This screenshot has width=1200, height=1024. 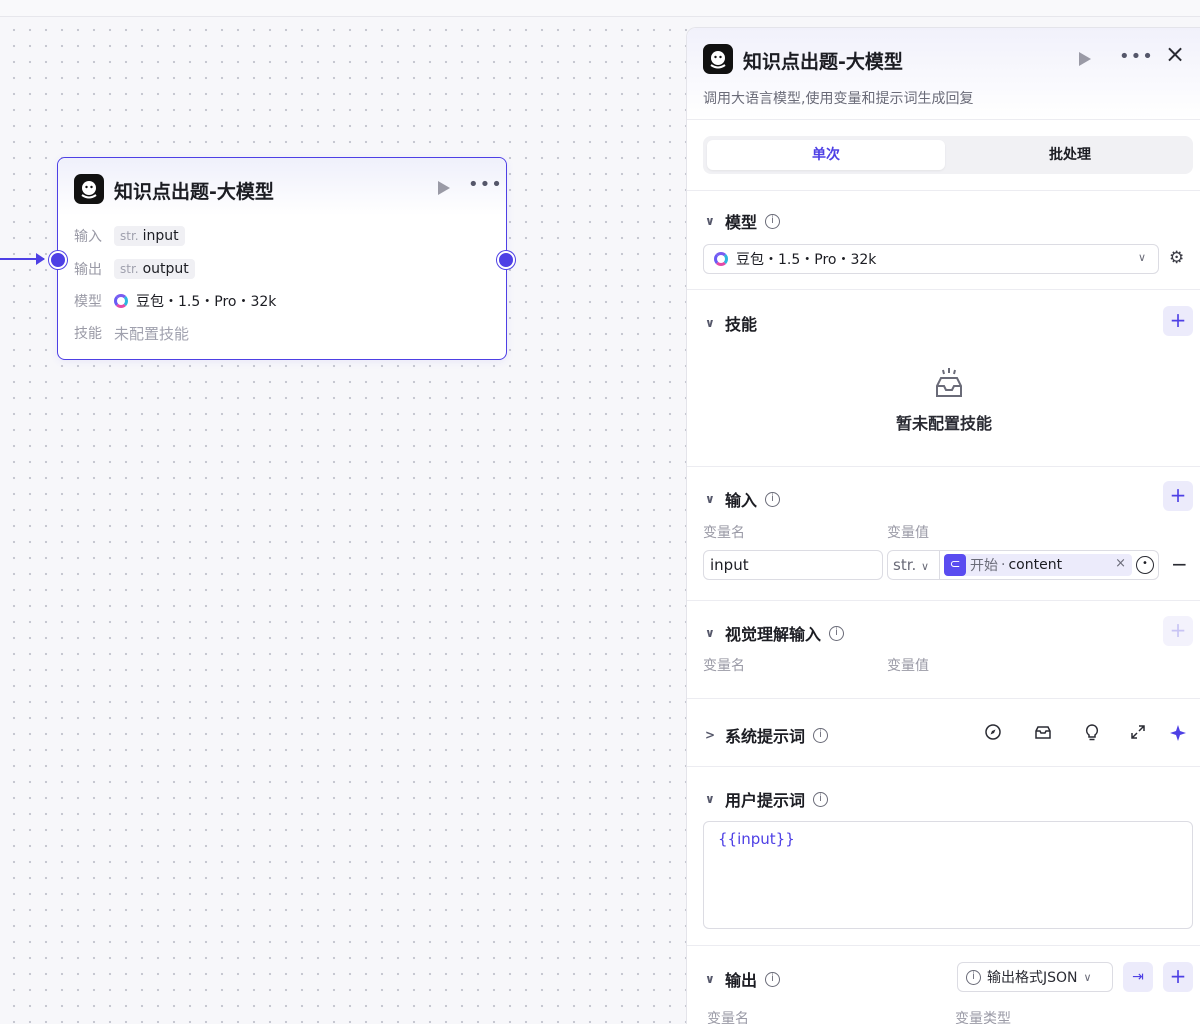 I want to click on add-skill-button: +, so click(x=1178, y=321).